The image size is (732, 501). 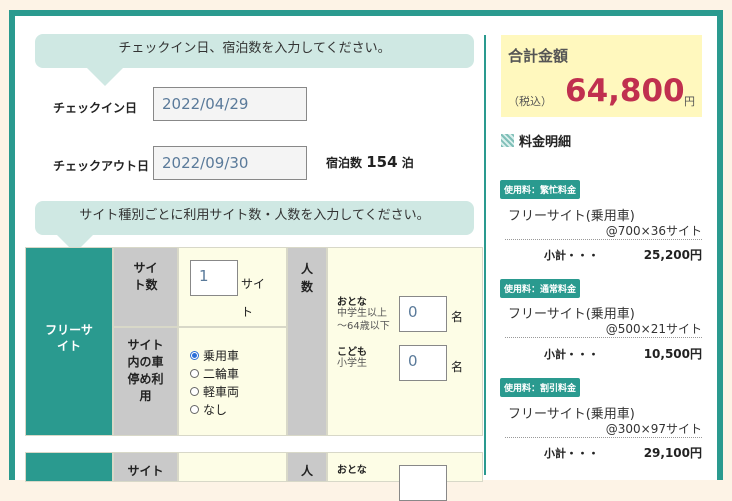 I want to click on site-type-cell: フリーサイト, so click(x=69, y=341).